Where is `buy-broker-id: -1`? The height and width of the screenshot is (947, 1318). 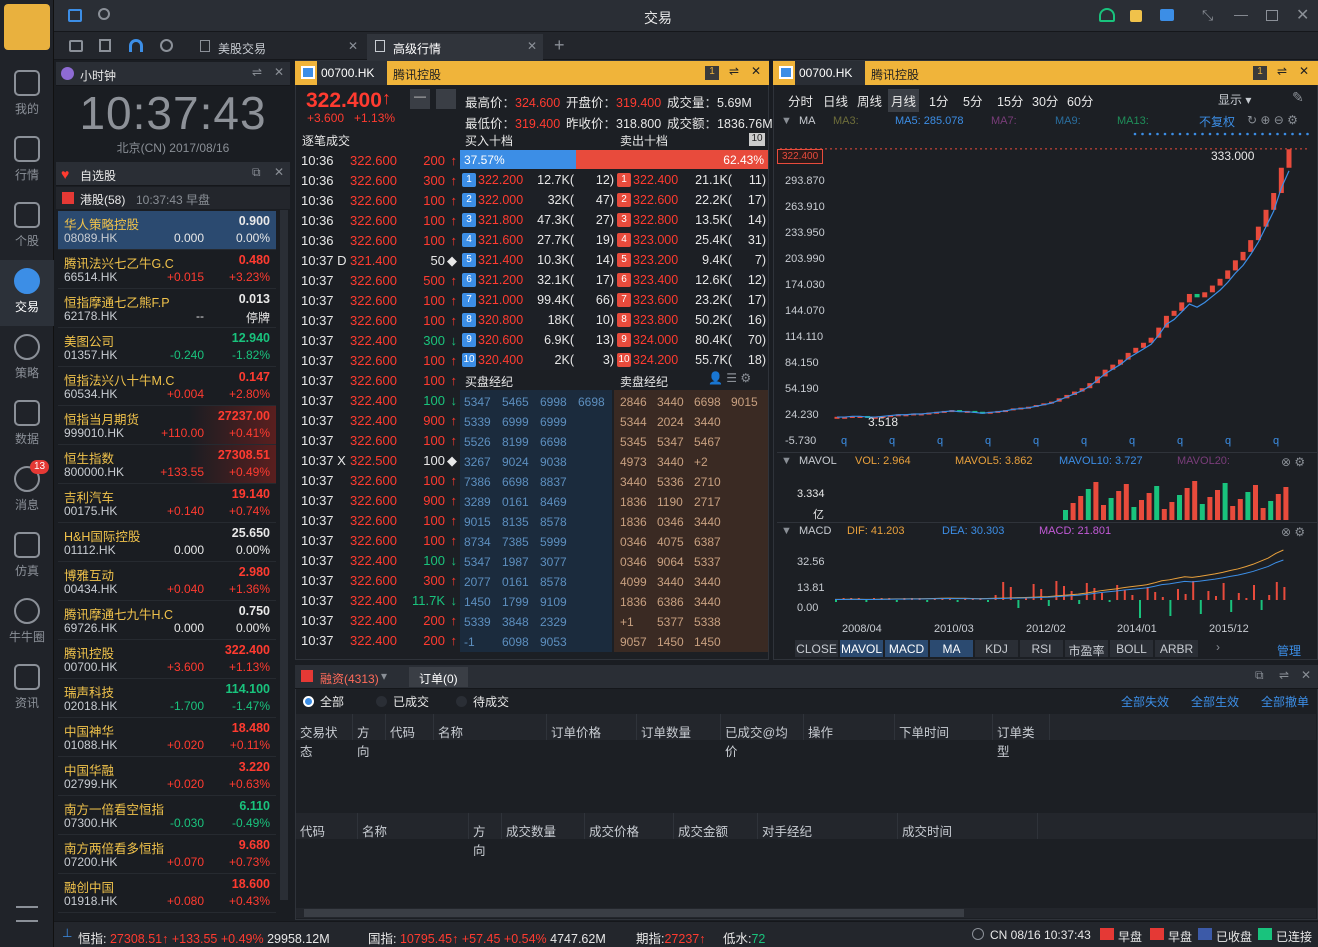
buy-broker-id: -1 is located at coordinates (469, 642).